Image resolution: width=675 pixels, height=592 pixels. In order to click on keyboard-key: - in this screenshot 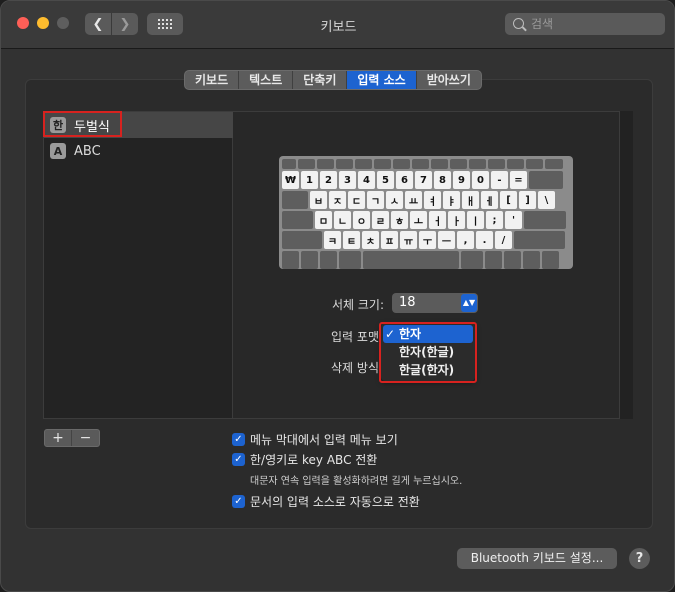, I will do `click(499, 180)`.